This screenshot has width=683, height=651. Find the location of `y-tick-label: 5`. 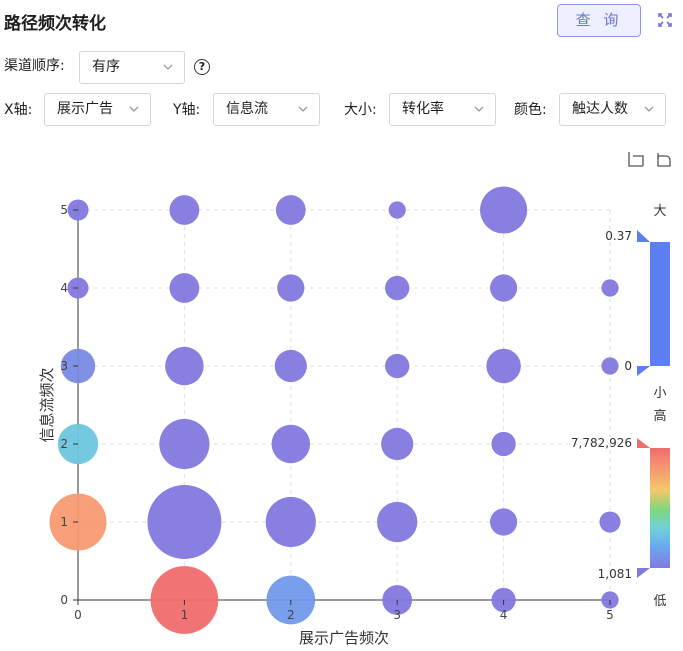

y-tick-label: 5 is located at coordinates (64, 210).